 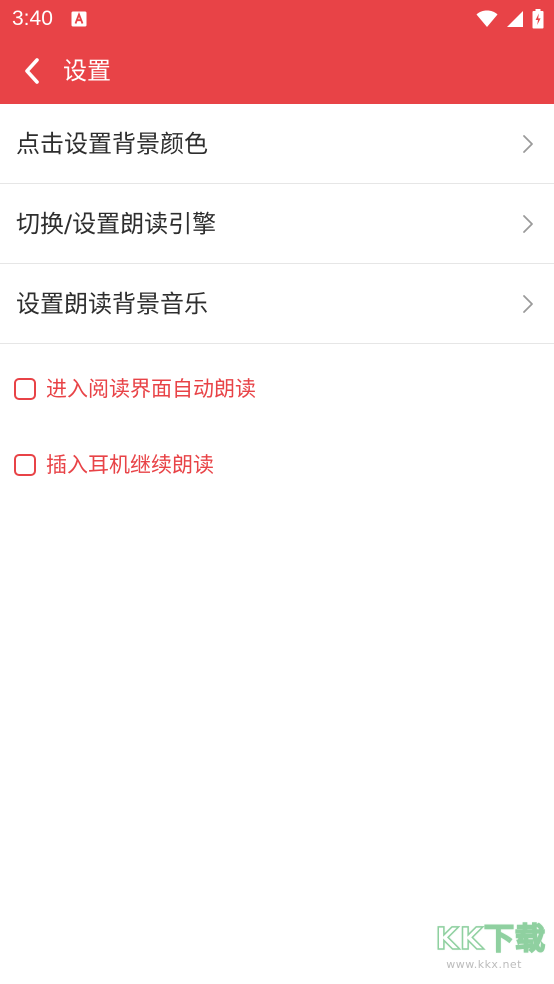 What do you see at coordinates (25, 389) in the screenshot?
I see `auto-read-checkbox` at bounding box center [25, 389].